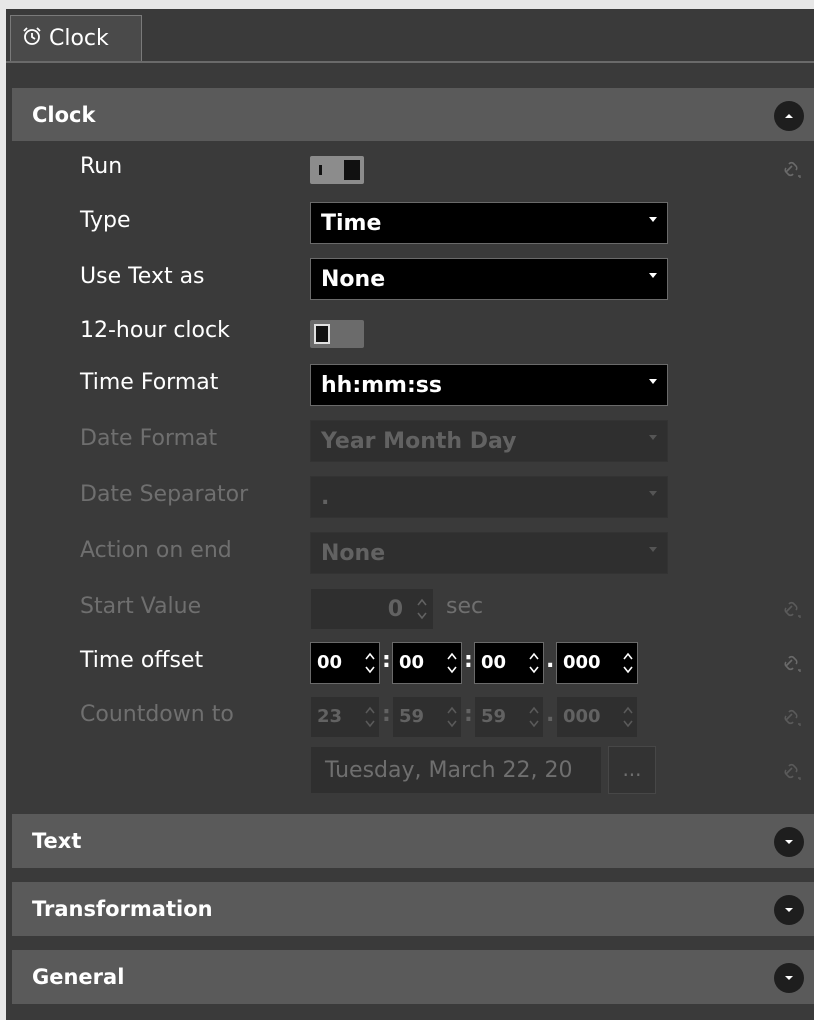  I want to click on date-format-select: Year Month Day, so click(489, 441).